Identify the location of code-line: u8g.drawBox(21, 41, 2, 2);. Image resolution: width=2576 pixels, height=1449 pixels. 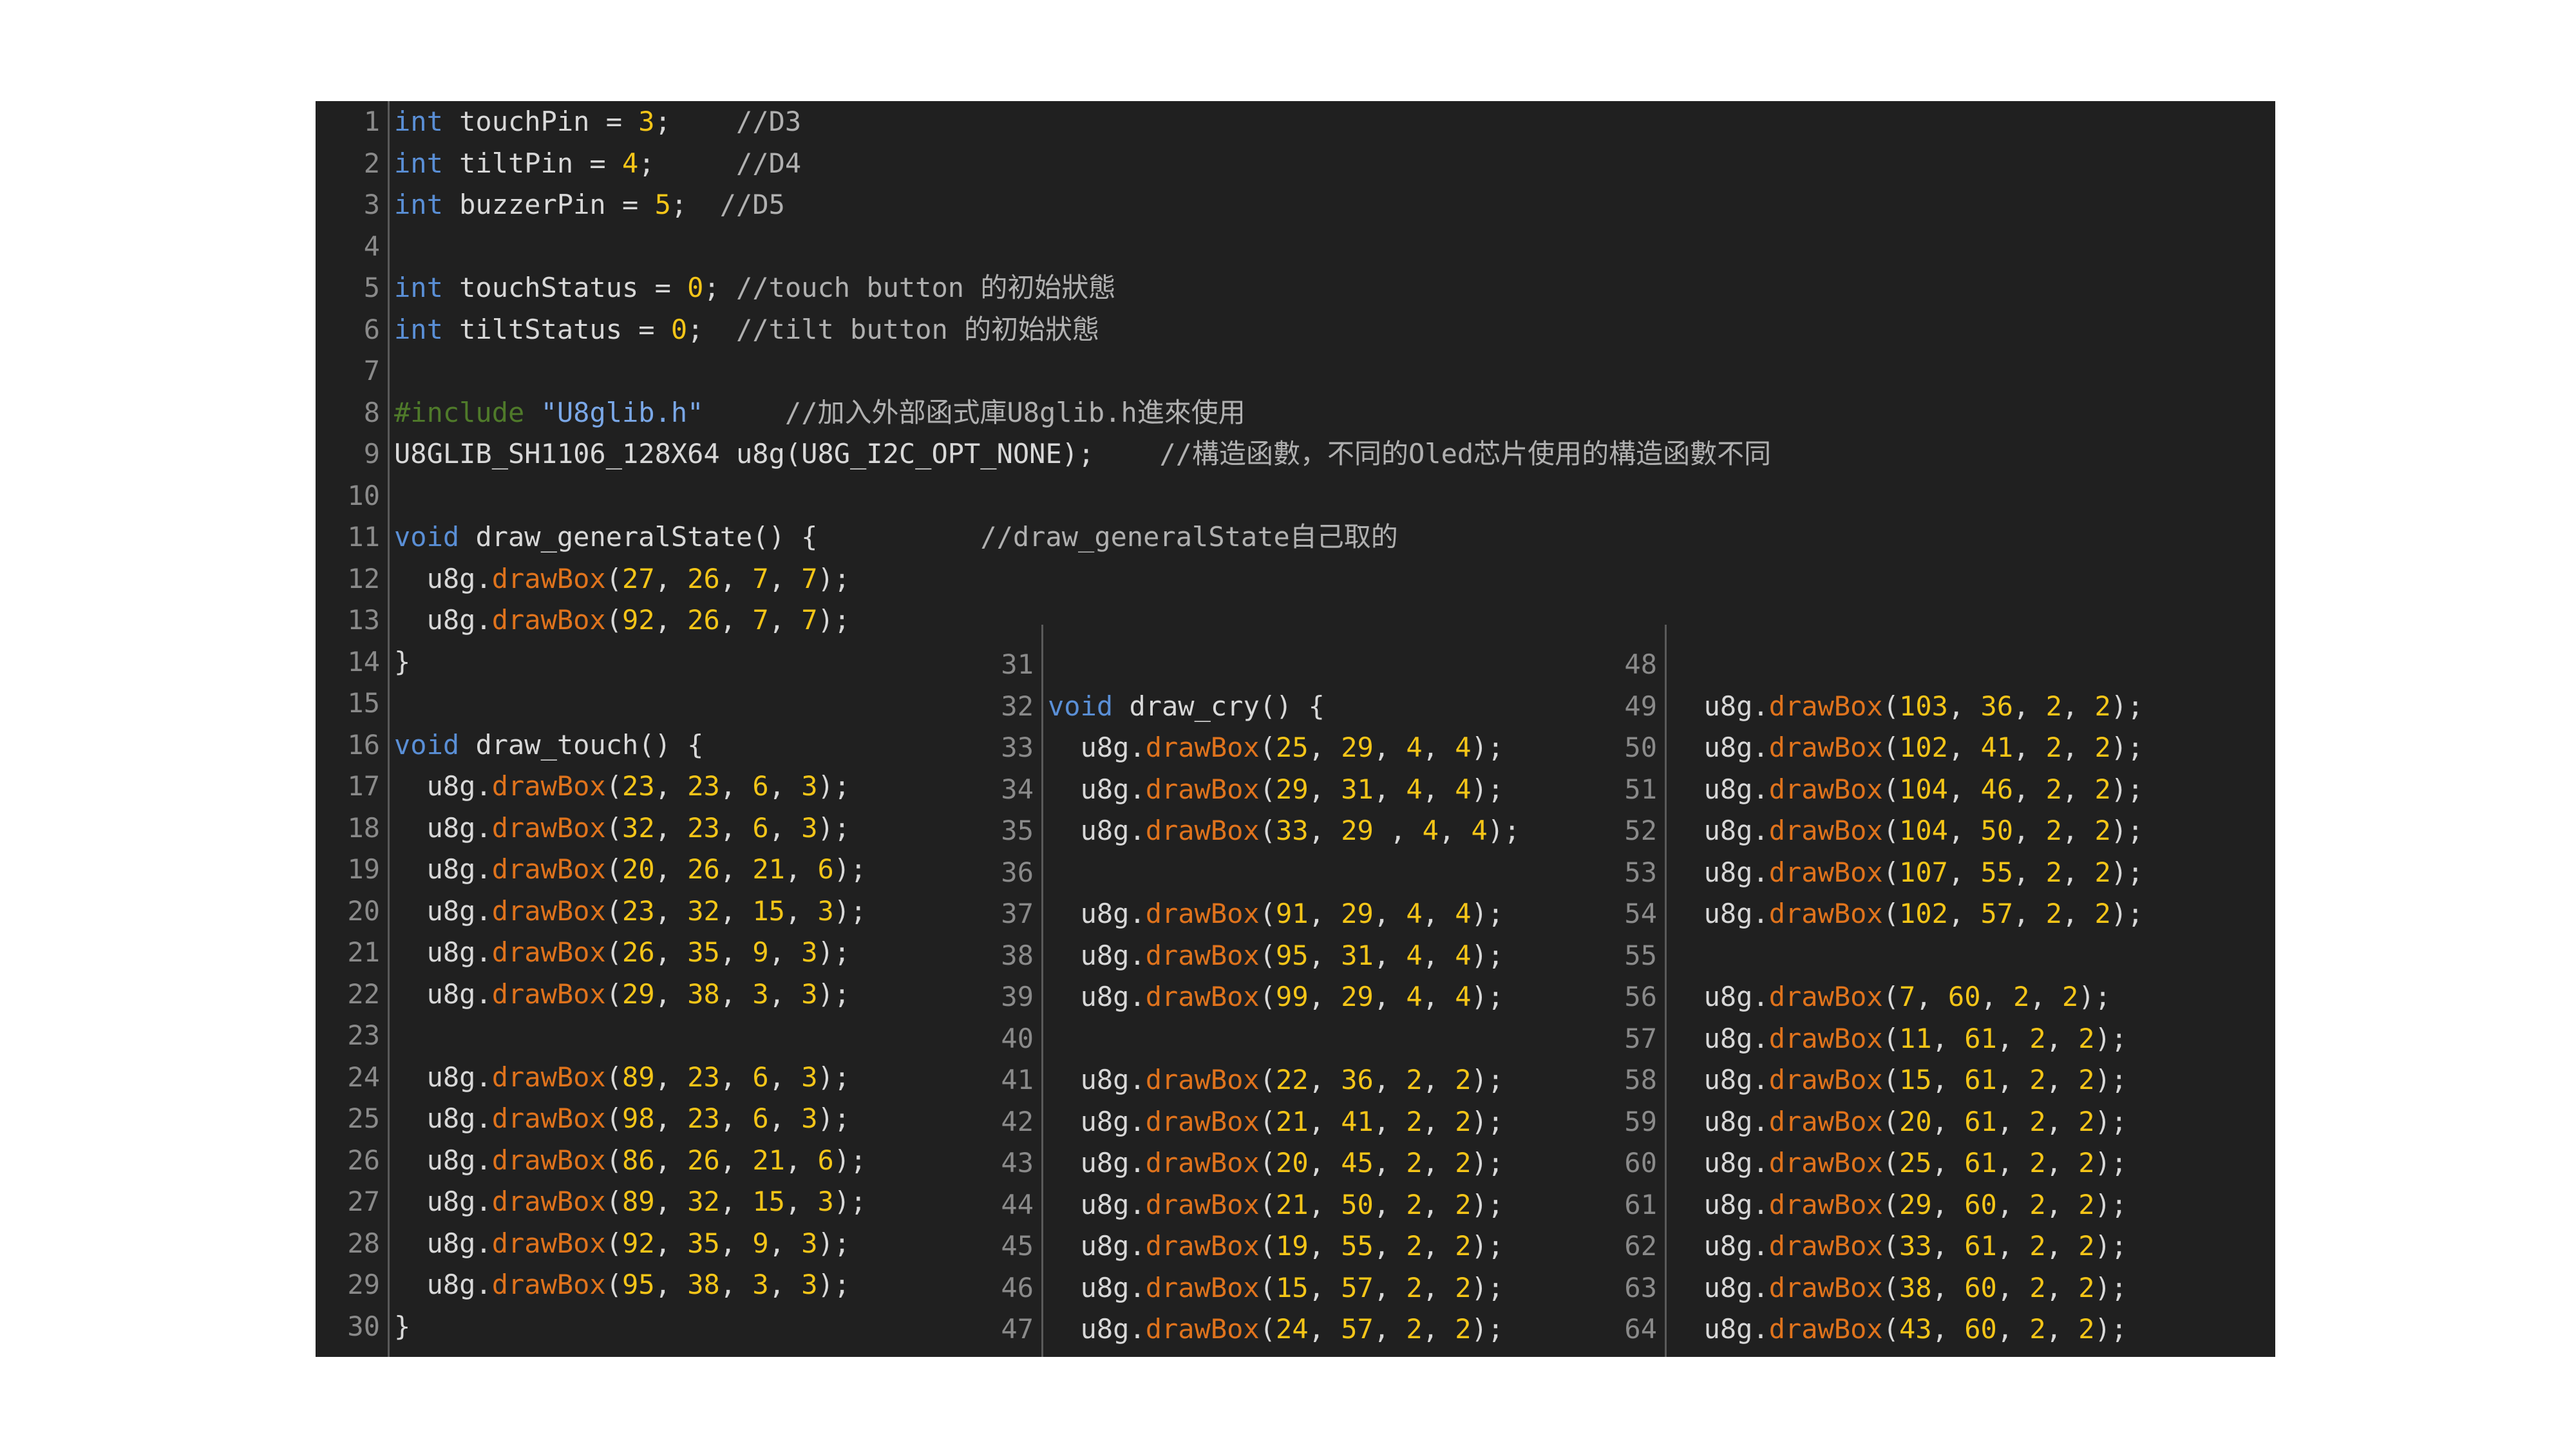
(1284, 1122).